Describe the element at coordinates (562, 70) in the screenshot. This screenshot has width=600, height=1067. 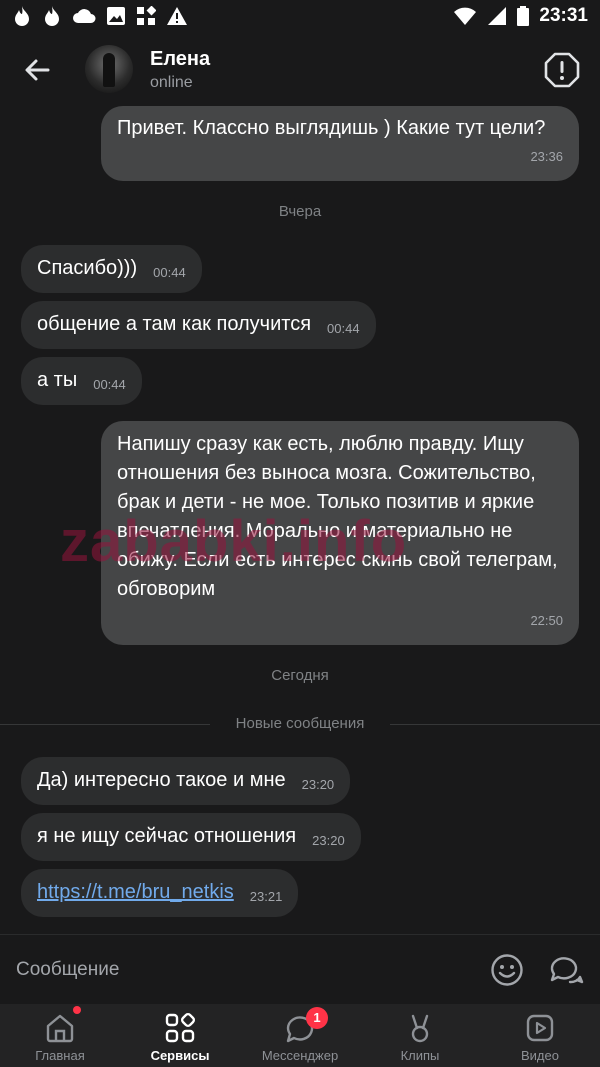
I see `report-icon` at that location.